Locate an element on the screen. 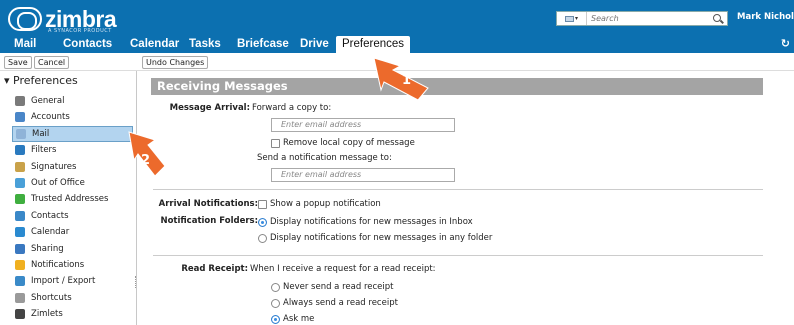  sidebar-item-signatures: Signatures is located at coordinates (74, 167).